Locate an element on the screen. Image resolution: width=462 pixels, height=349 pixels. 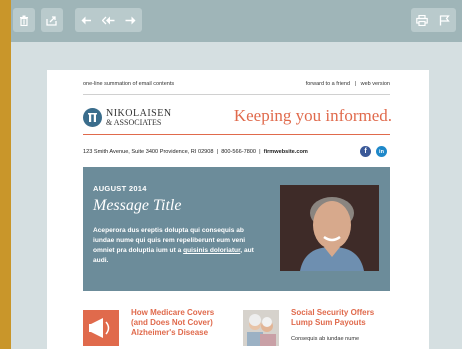
article-excerpt-2: Consequis ab iundae nume is located at coordinates (325, 339).